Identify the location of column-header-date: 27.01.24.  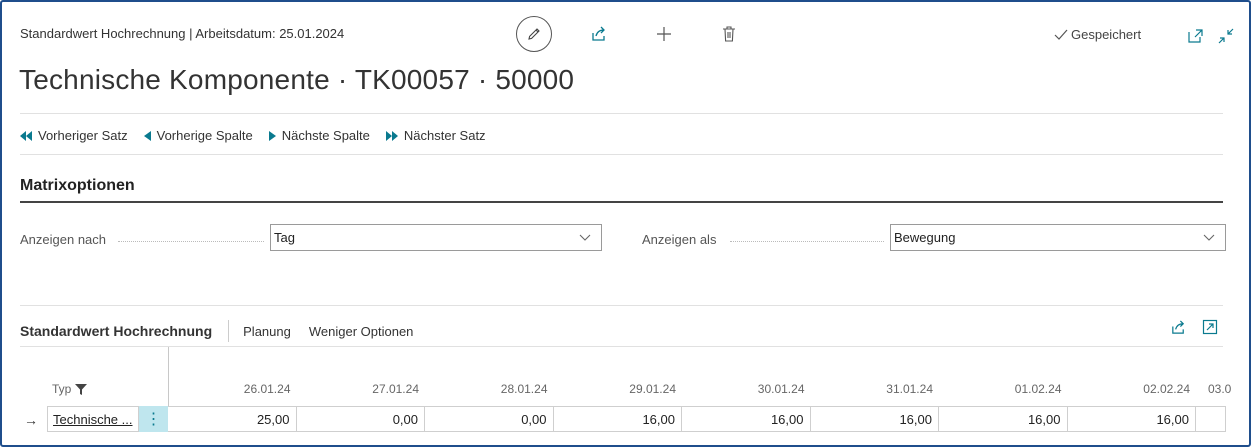
(358, 389).